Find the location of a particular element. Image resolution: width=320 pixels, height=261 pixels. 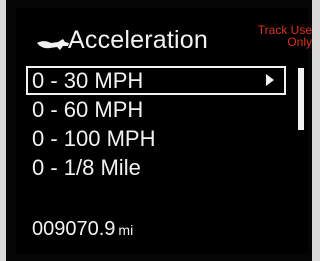

menu-item-0-100-mph: 0 - 100 MPH is located at coordinates (156, 138).